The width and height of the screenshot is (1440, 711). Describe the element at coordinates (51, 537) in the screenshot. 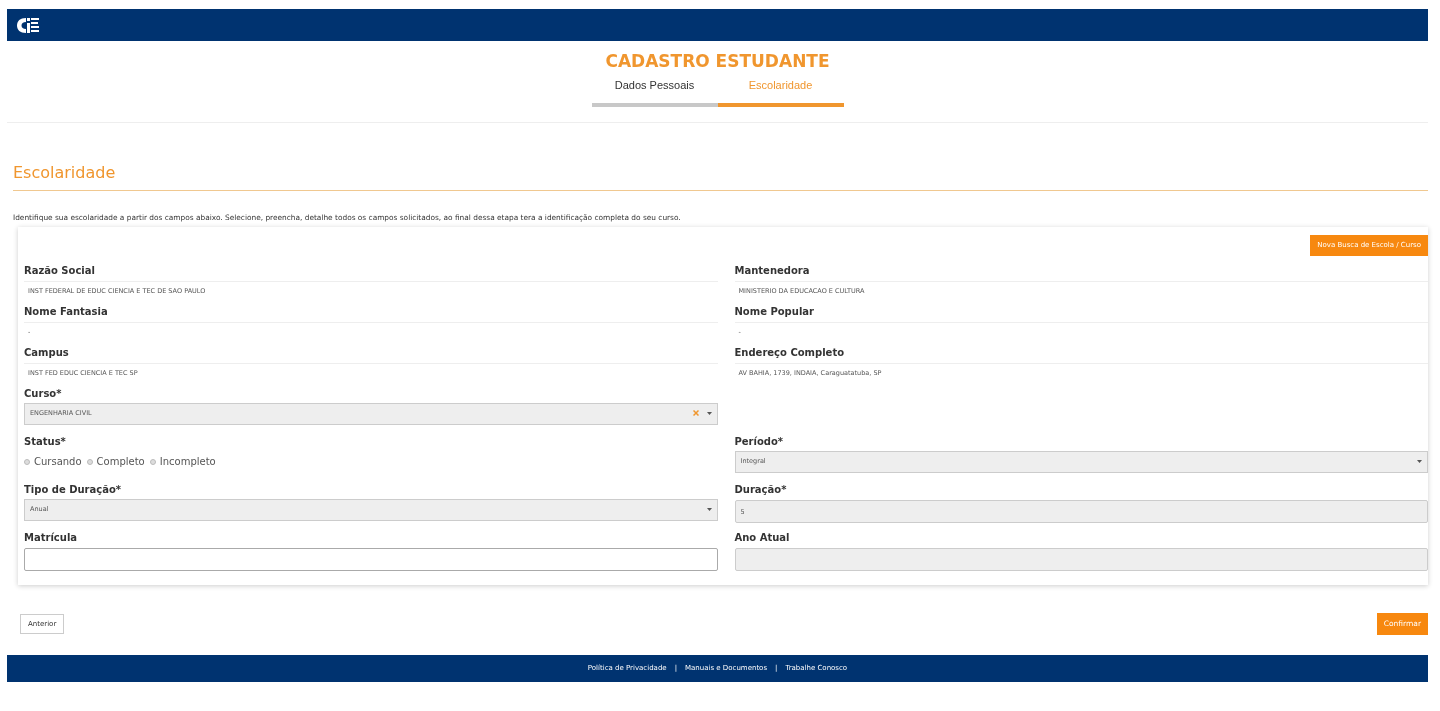

I see `field-label: Matrícula` at that location.